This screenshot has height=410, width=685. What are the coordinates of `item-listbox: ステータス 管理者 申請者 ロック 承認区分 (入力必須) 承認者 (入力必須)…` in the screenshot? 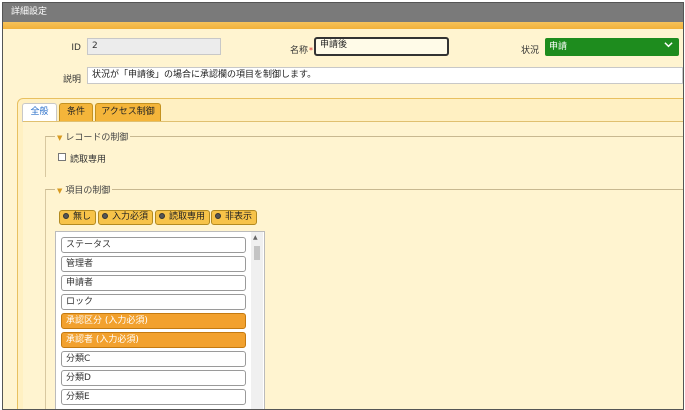 It's located at (160, 320).